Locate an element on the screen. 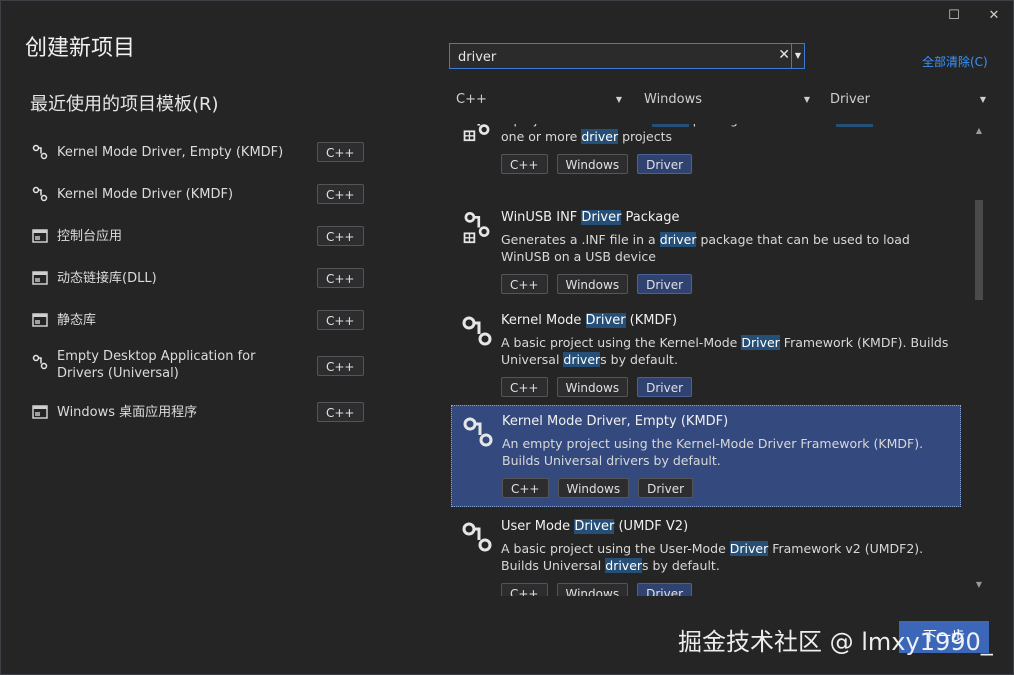 The width and height of the screenshot is (1014, 675). language-filter: C++ ▼ is located at coordinates (539, 102).